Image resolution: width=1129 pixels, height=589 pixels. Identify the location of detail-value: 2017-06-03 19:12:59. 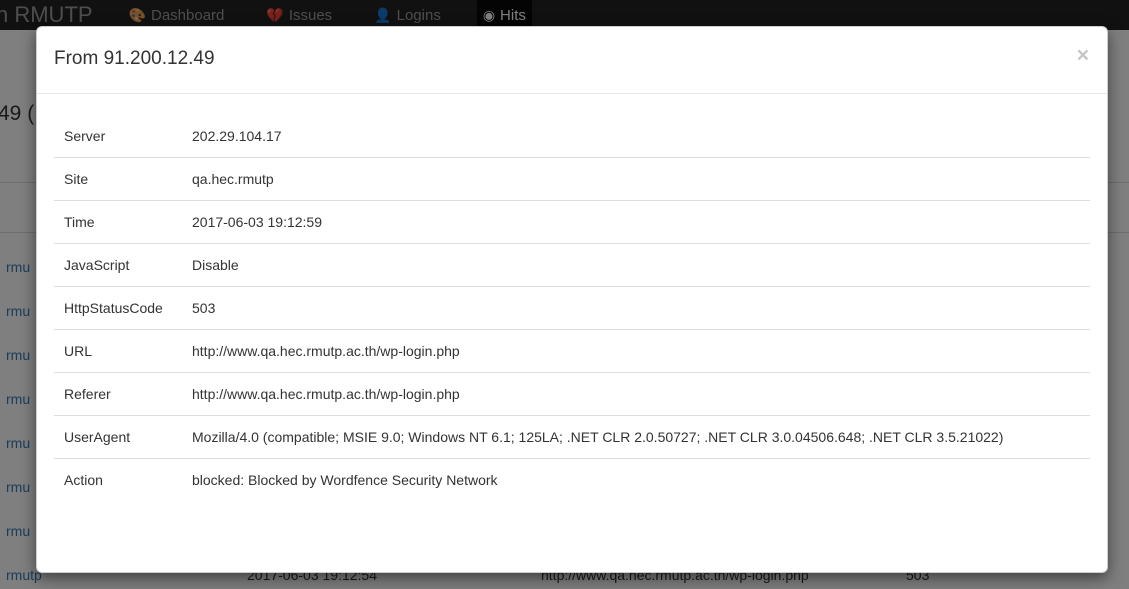
(636, 222).